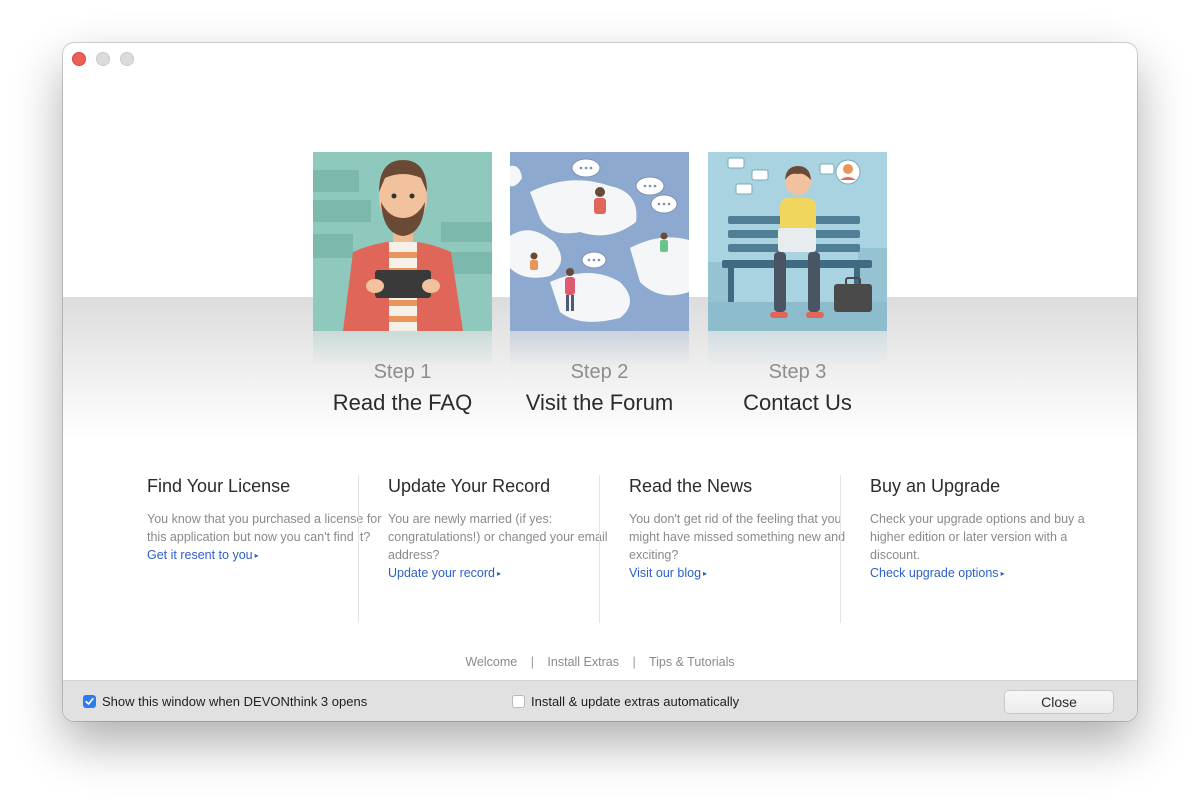  What do you see at coordinates (599, 403) in the screenshot?
I see `step-title: Visit the Forum` at bounding box center [599, 403].